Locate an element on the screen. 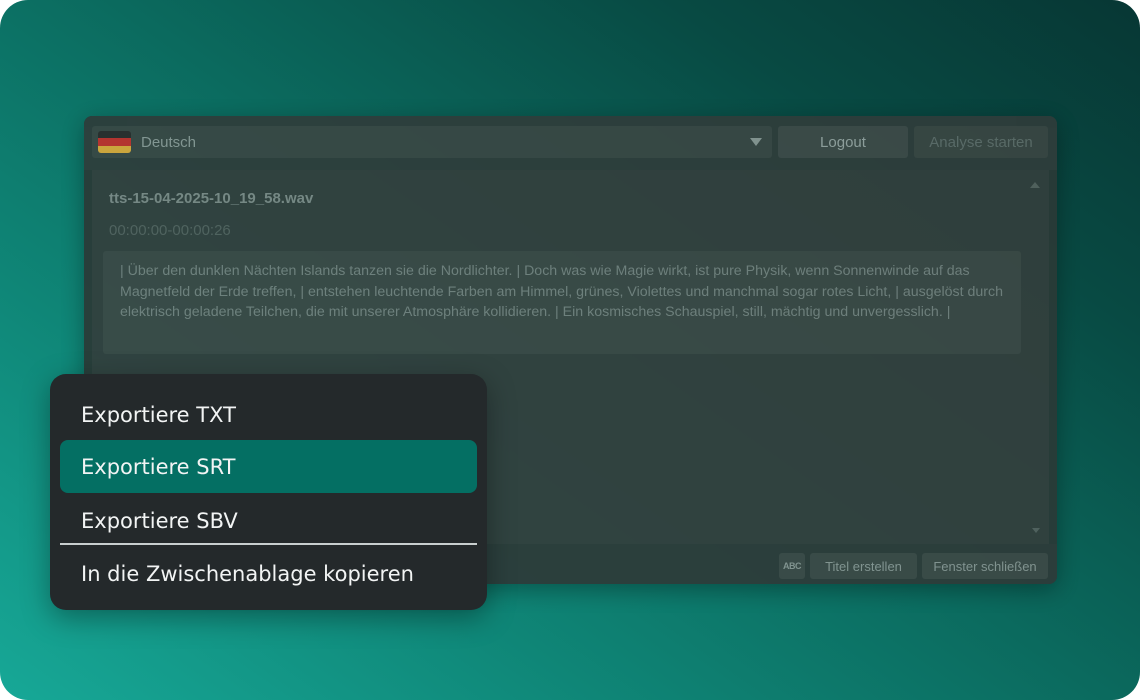  menu-item-export-srt: Exportiere SRT is located at coordinates (268, 466).